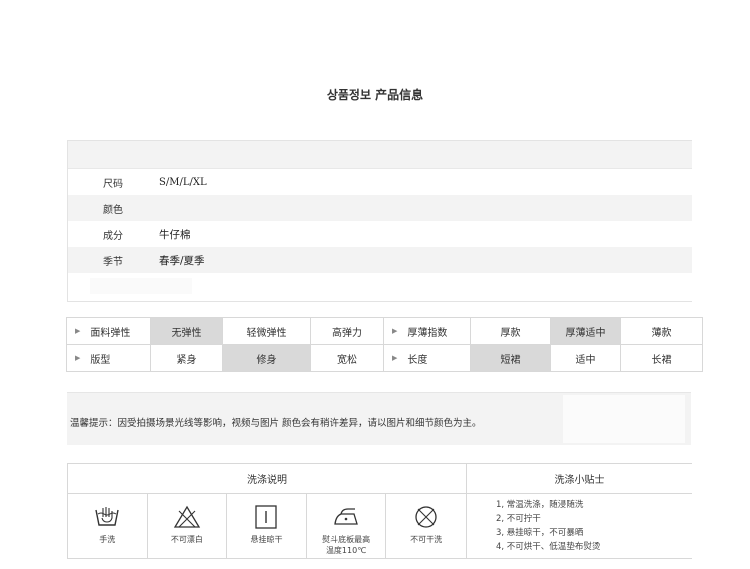 This screenshot has height=569, width=750. What do you see at coordinates (187, 516) in the screenshot?
I see `no-bleach-icon` at bounding box center [187, 516].